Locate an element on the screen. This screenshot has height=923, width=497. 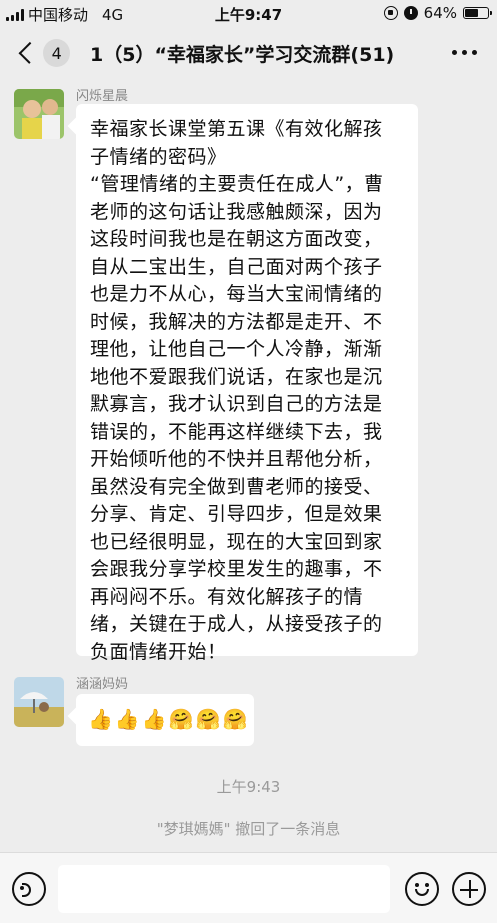
message-bubble: 👍 👍 👍 🤗 🤗 🤗 is located at coordinates (165, 720).